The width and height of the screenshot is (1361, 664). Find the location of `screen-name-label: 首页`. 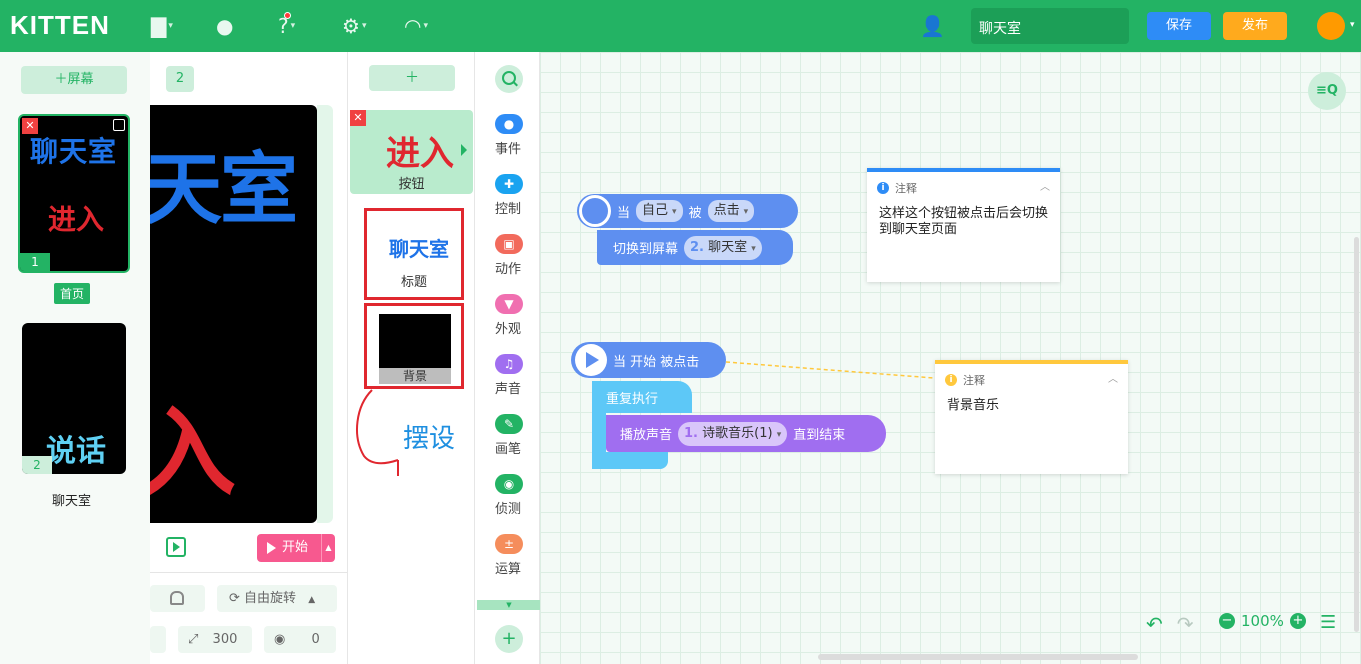

screen-name-label: 首页 is located at coordinates (72, 293).